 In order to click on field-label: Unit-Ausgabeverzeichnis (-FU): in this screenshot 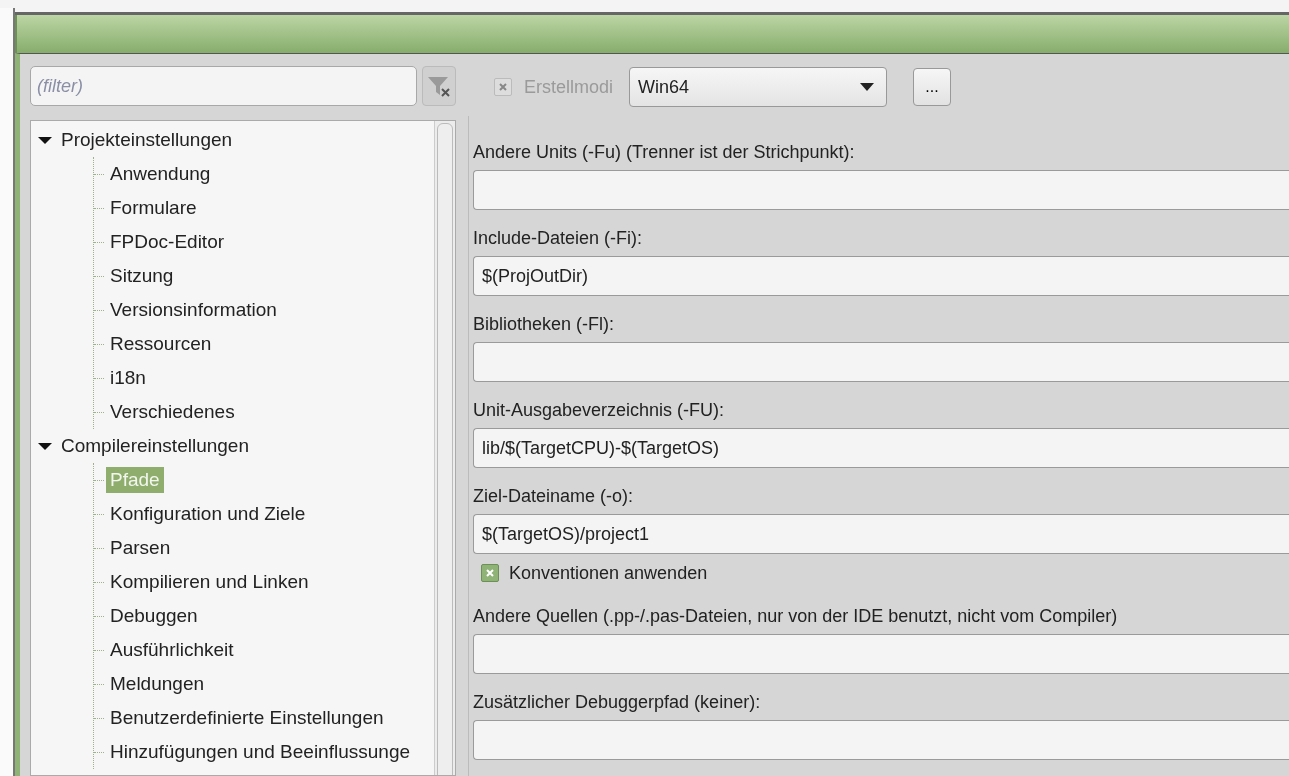, I will do `click(599, 410)`.